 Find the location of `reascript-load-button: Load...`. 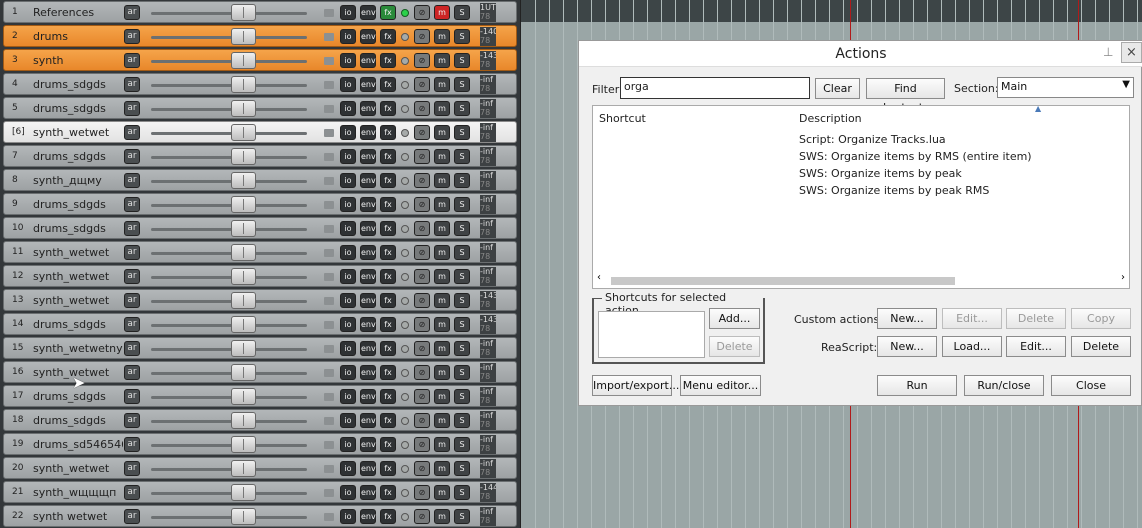

reascript-load-button: Load... is located at coordinates (972, 346).